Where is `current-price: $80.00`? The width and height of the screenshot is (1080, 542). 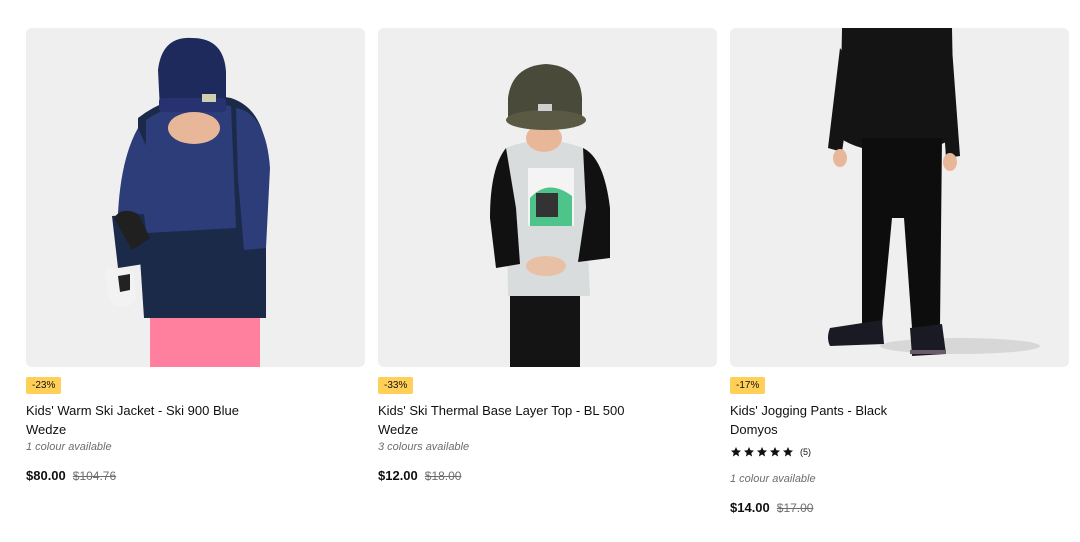
current-price: $80.00 is located at coordinates (46, 475).